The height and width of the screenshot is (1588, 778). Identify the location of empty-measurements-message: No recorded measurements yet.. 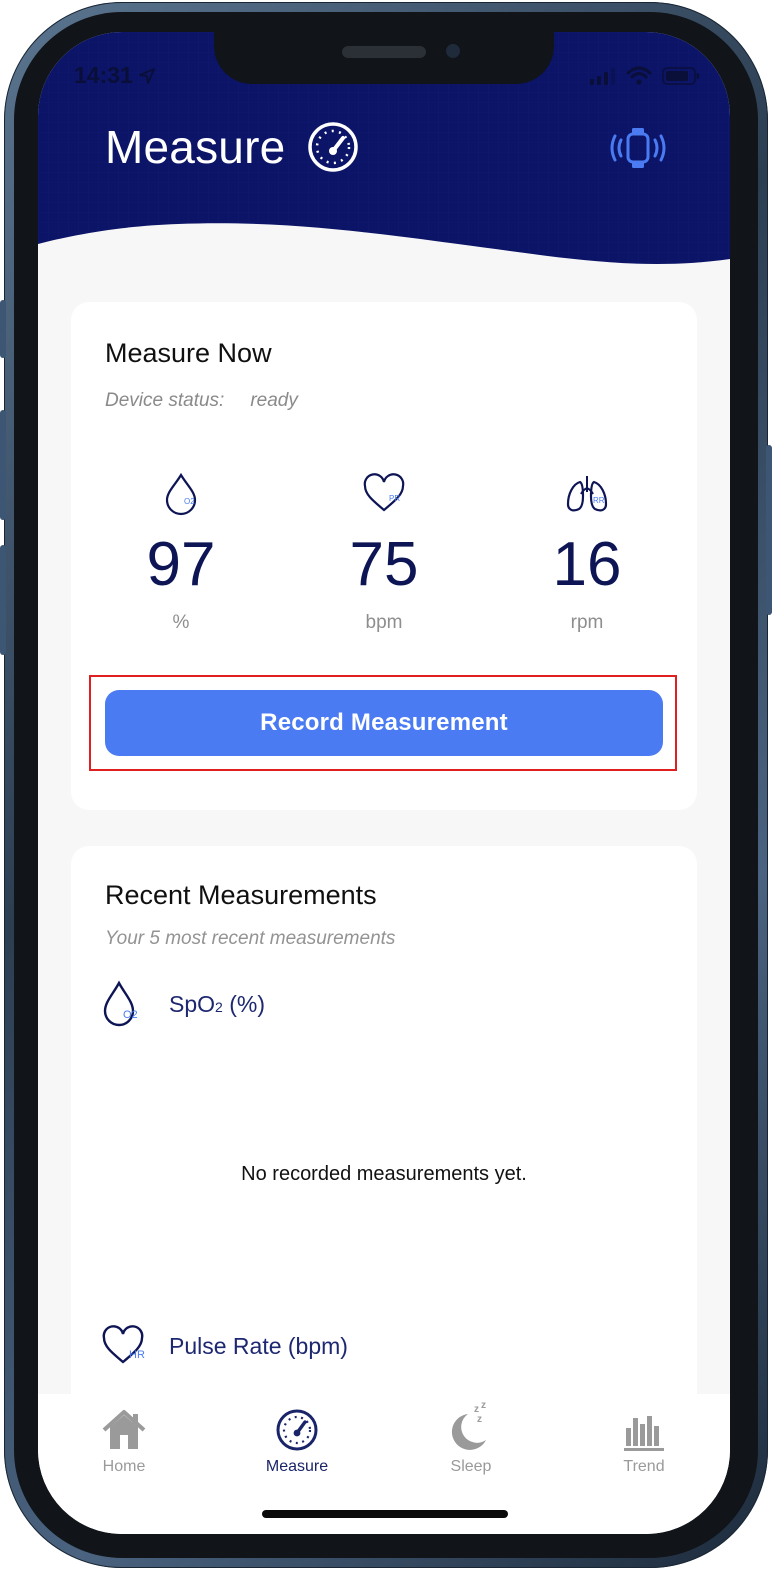
(384, 1174).